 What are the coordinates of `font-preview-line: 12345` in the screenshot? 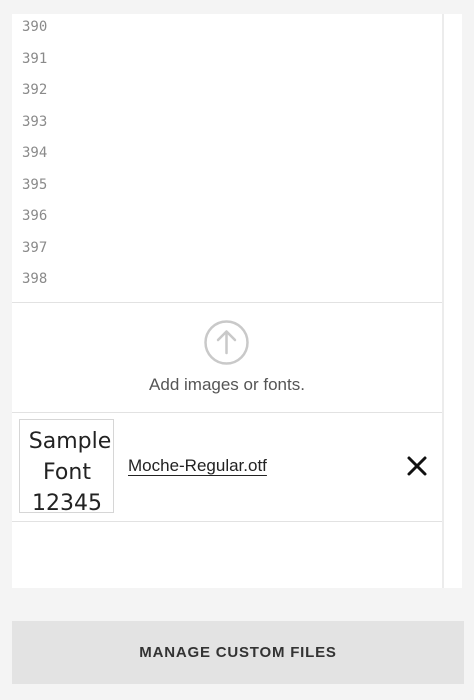 It's located at (67, 502).